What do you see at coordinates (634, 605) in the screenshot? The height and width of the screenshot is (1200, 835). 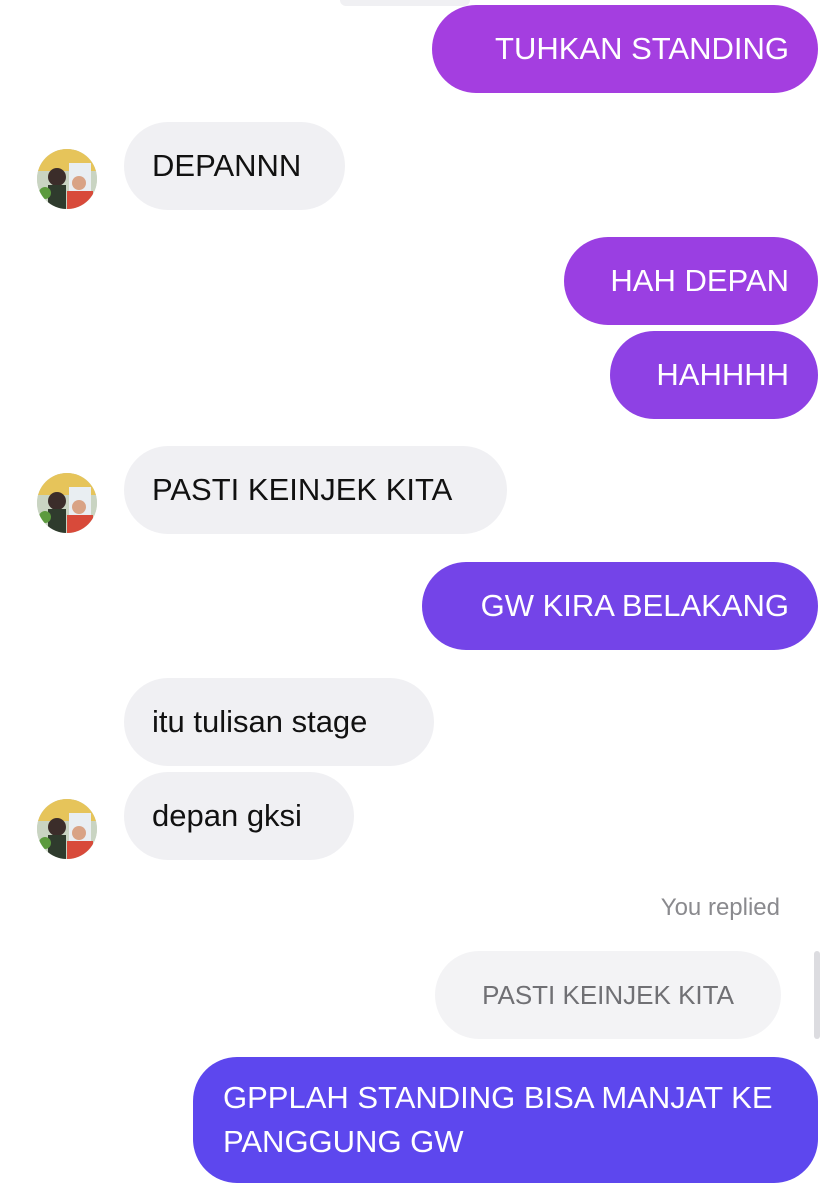 I see `message-text: GW KIRA BELAKANG` at bounding box center [634, 605].